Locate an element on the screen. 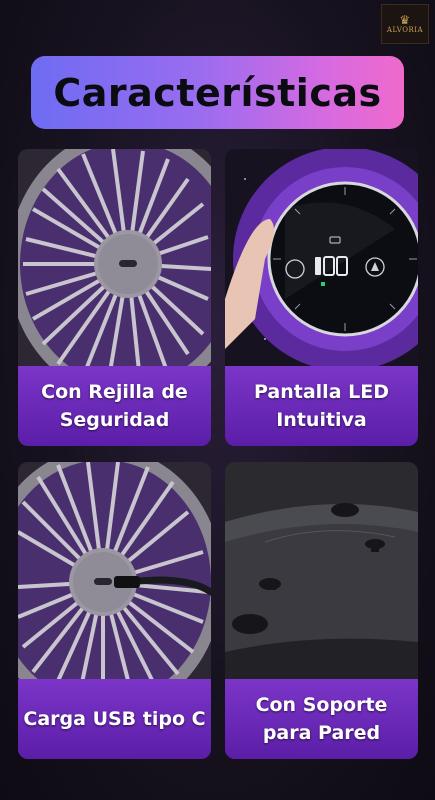 The height and width of the screenshot is (800, 435). card-caption: Pantalla LED Intuitiva is located at coordinates (321, 406).